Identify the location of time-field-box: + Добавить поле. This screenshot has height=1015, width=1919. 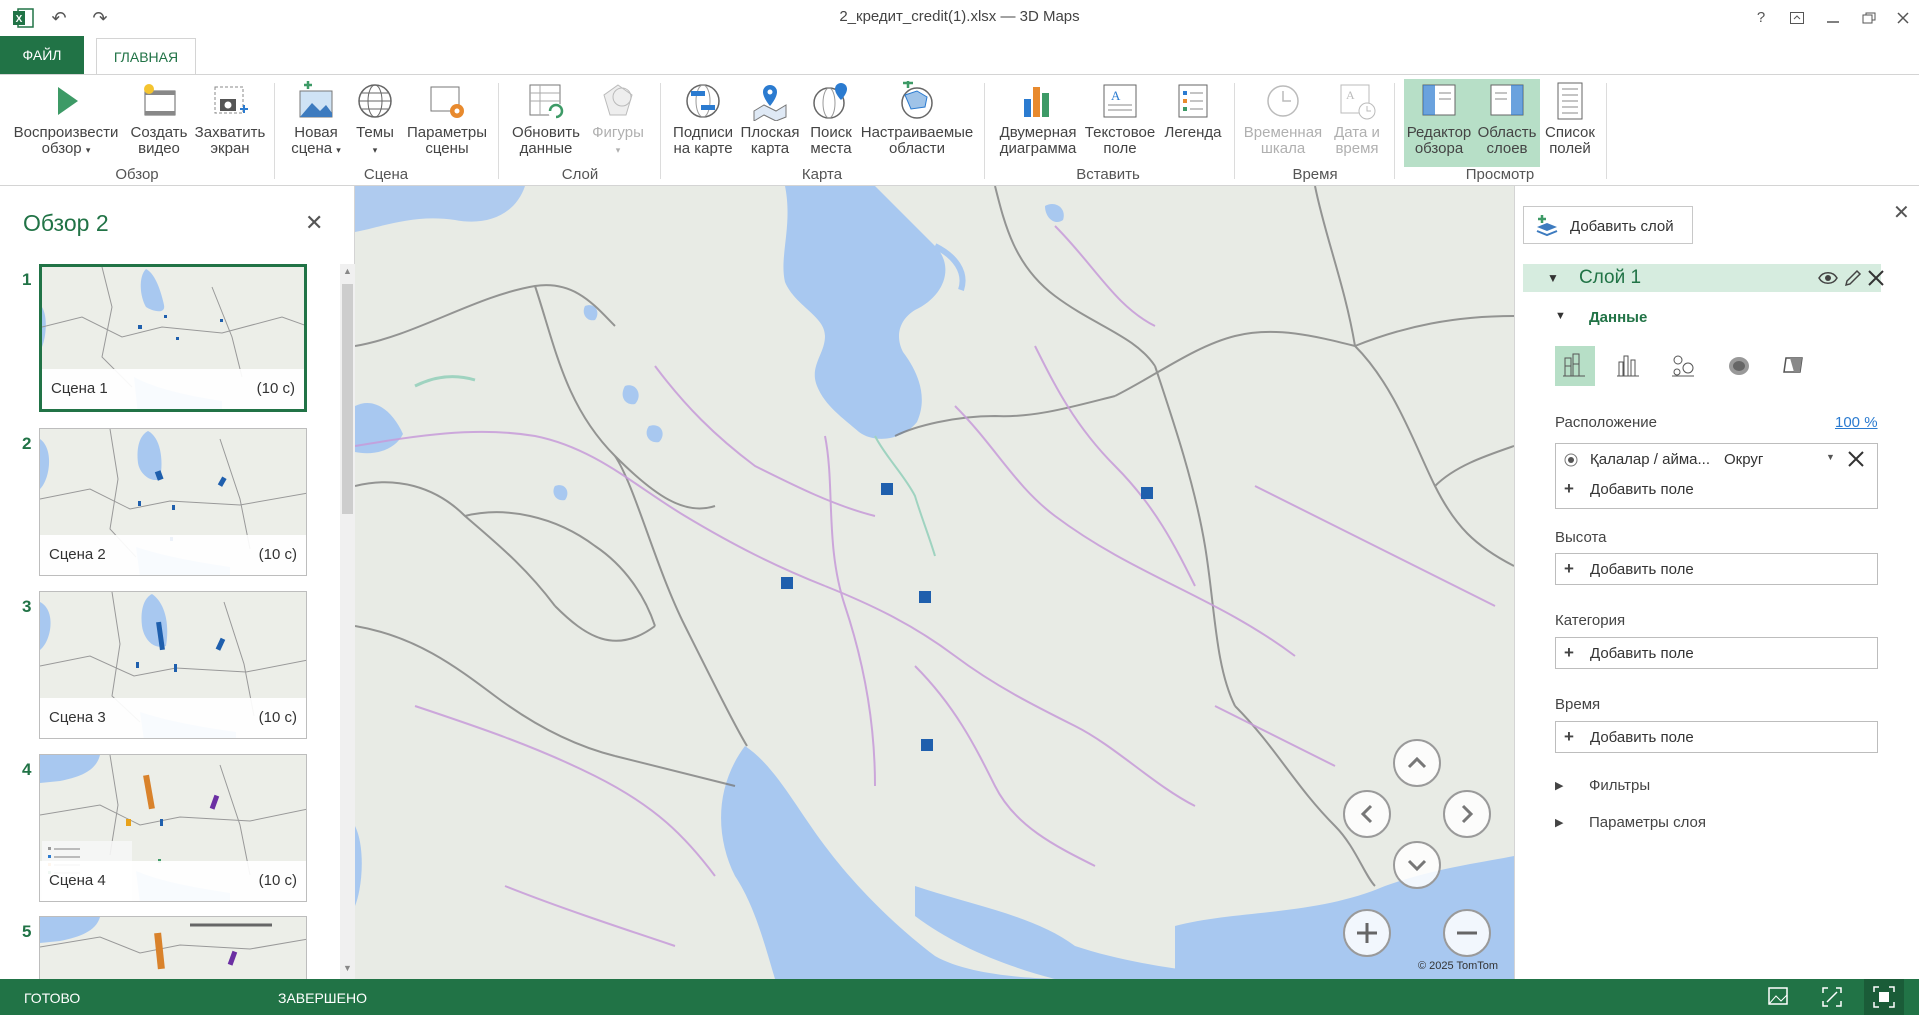
(1716, 737).